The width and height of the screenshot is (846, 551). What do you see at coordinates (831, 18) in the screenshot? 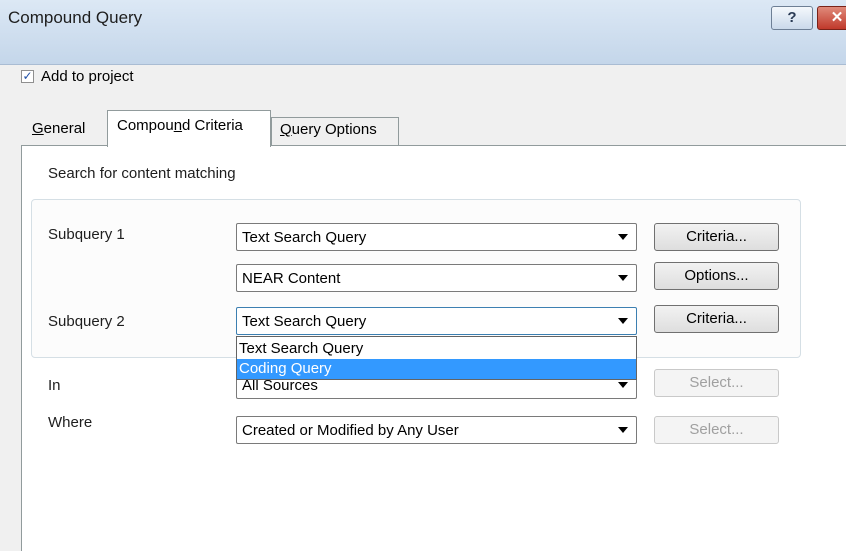
I see `close-button: ✕` at bounding box center [831, 18].